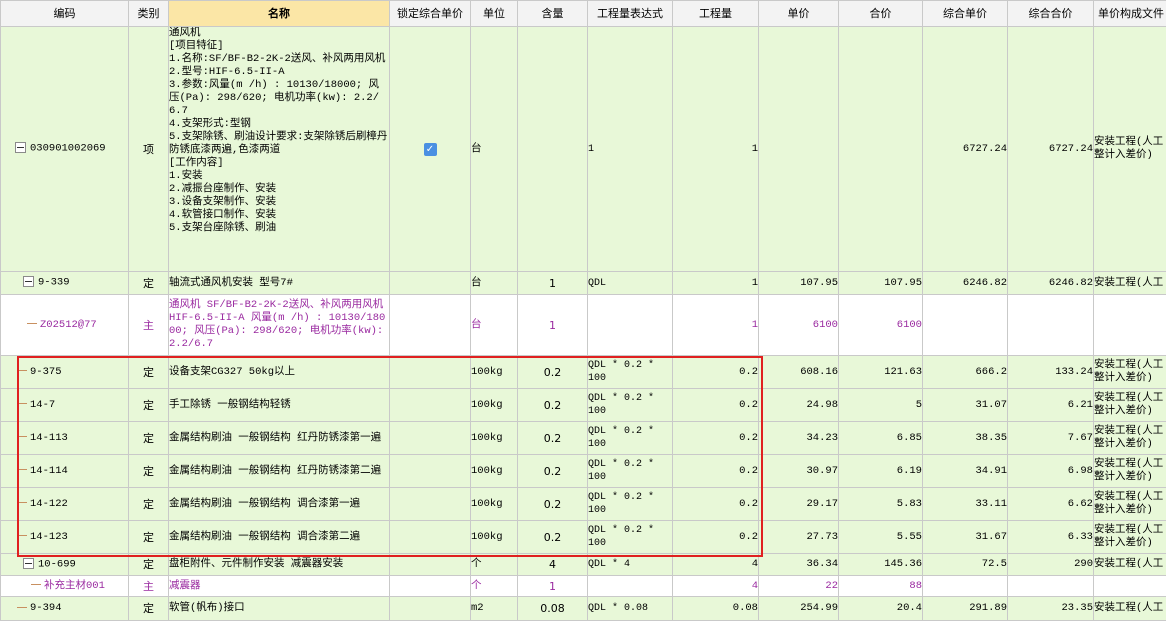 The width and height of the screenshot is (1166, 625). What do you see at coordinates (64, 504) in the screenshot?
I see `row-code-cell: 14-122` at bounding box center [64, 504].